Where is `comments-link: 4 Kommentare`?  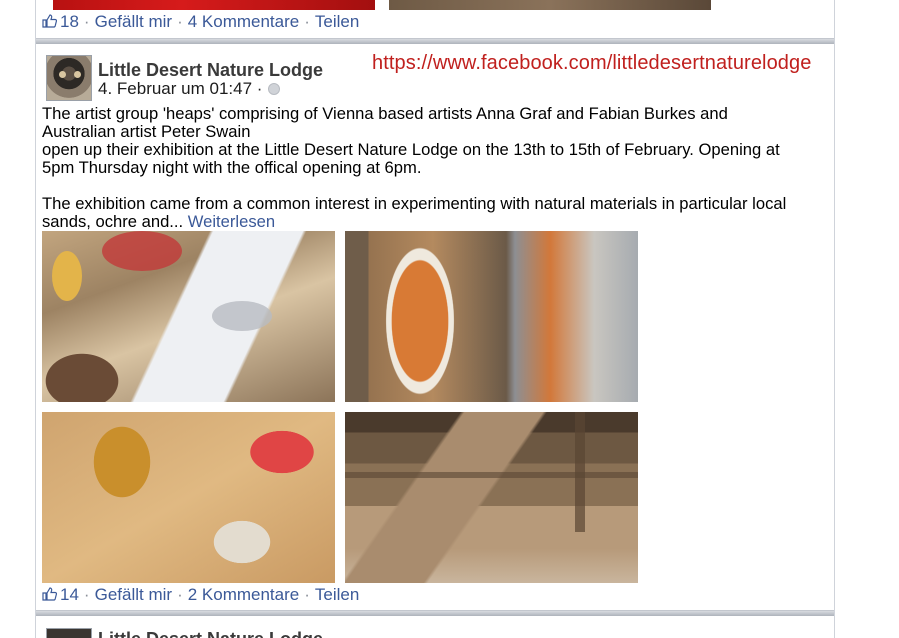 comments-link: 4 Kommentare is located at coordinates (244, 21).